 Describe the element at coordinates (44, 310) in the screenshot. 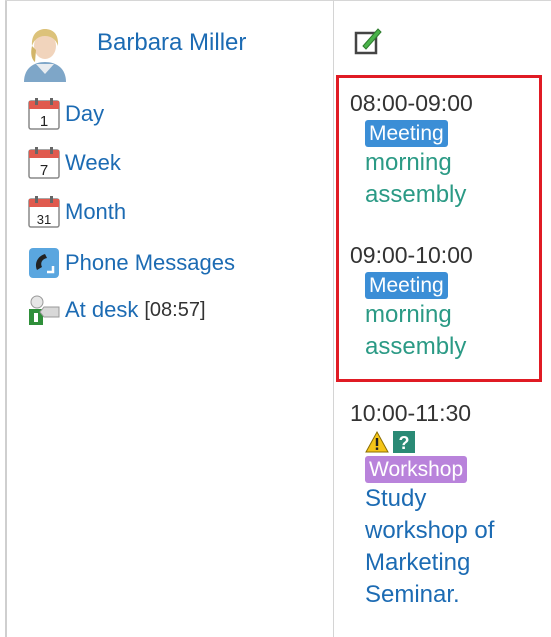

I see `presence-at-desk-icon` at that location.